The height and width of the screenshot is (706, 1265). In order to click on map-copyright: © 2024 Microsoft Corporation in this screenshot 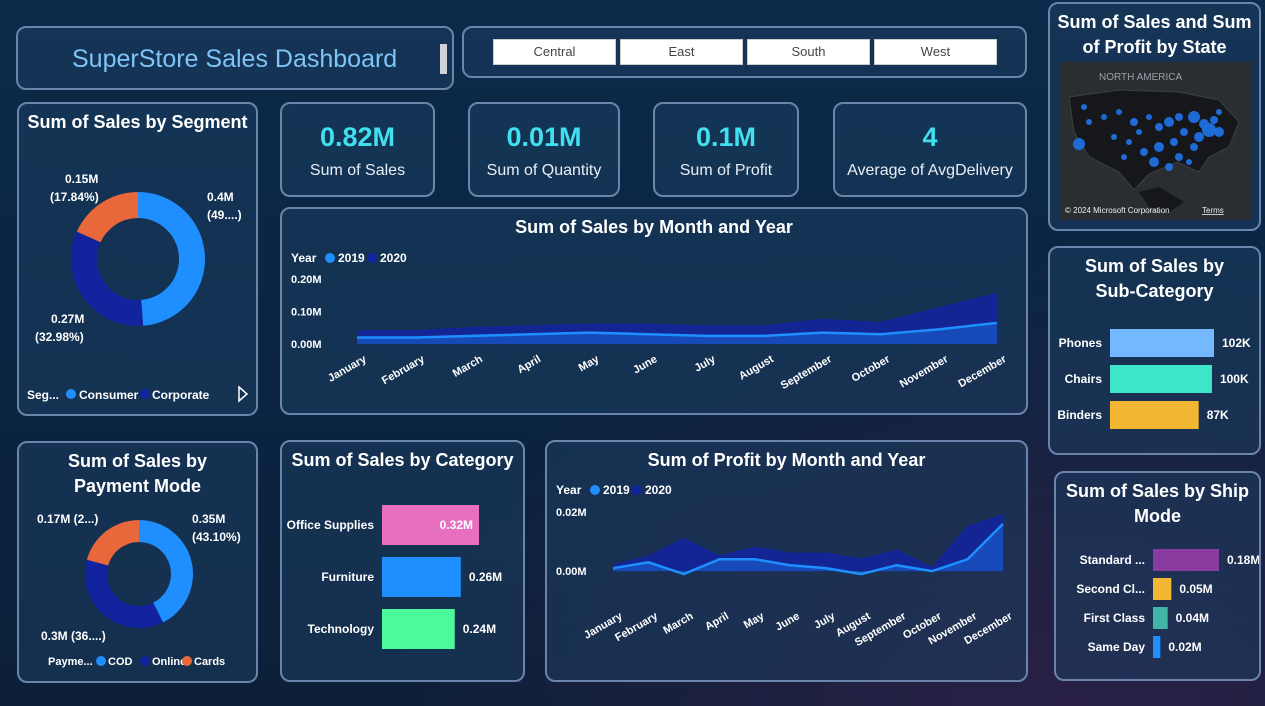, I will do `click(1117, 210)`.